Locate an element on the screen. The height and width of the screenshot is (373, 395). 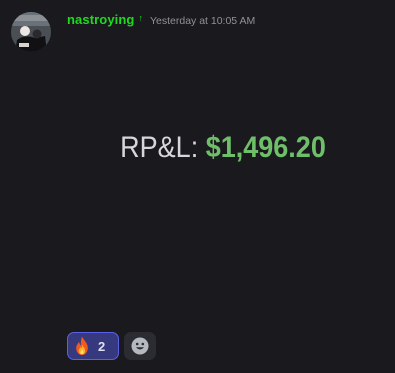
smile-icon is located at coordinates (140, 346).